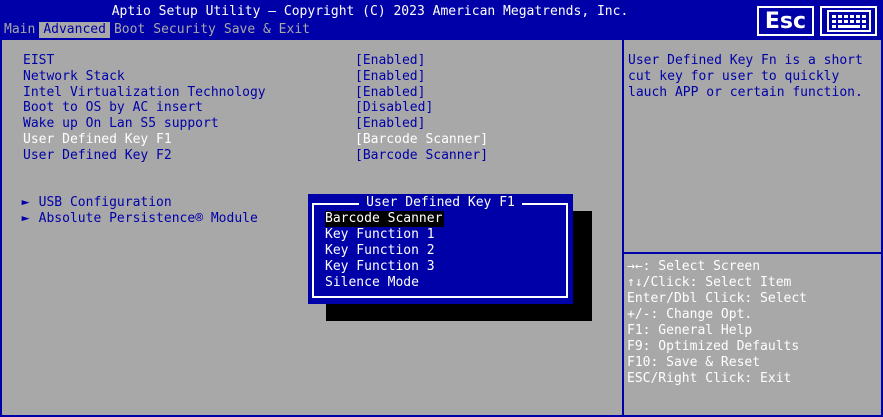 This screenshot has height=417, width=883. Describe the element at coordinates (394, 108) in the screenshot. I see `setting-value-boot-ac: [Disabled]` at that location.